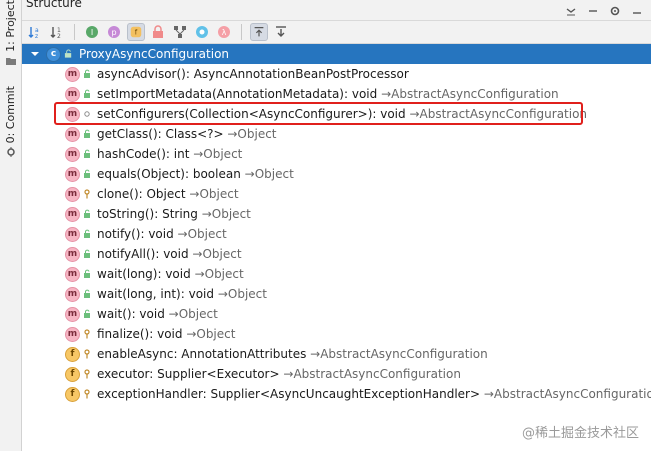 This screenshot has height=451, width=651. What do you see at coordinates (35, 32) in the screenshot?
I see `sort-visibility-button: az` at bounding box center [35, 32].